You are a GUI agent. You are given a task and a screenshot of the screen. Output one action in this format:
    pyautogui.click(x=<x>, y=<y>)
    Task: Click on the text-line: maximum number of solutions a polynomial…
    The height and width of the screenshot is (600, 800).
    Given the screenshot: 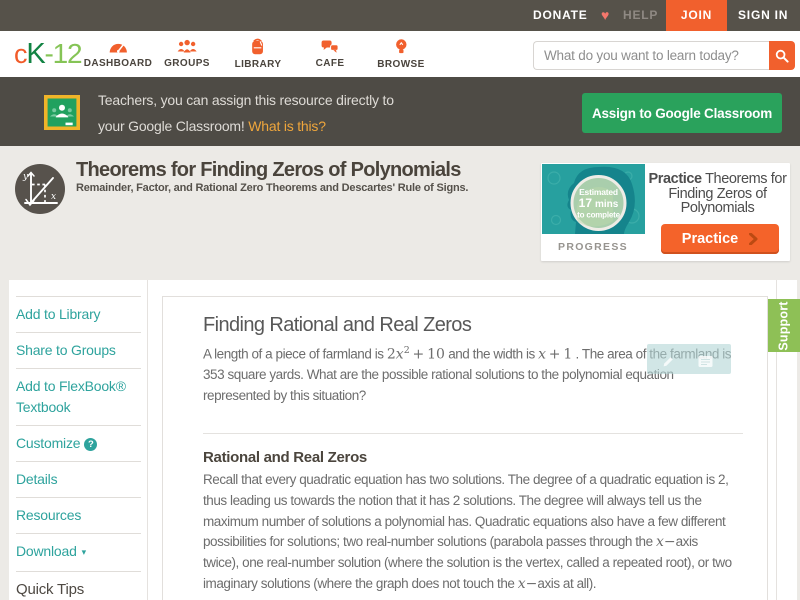 What is the action you would take?
    pyautogui.click(x=467, y=522)
    